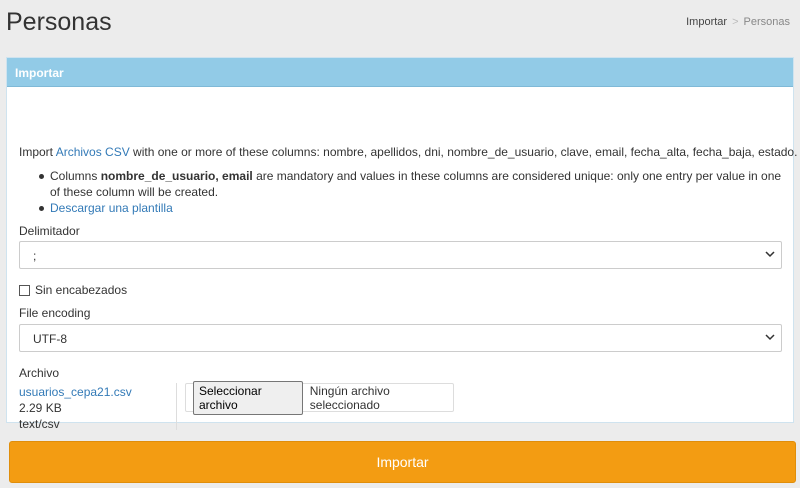  Describe the element at coordinates (40, 408) in the screenshot. I see `current-file-size: 2.29 KB` at that location.